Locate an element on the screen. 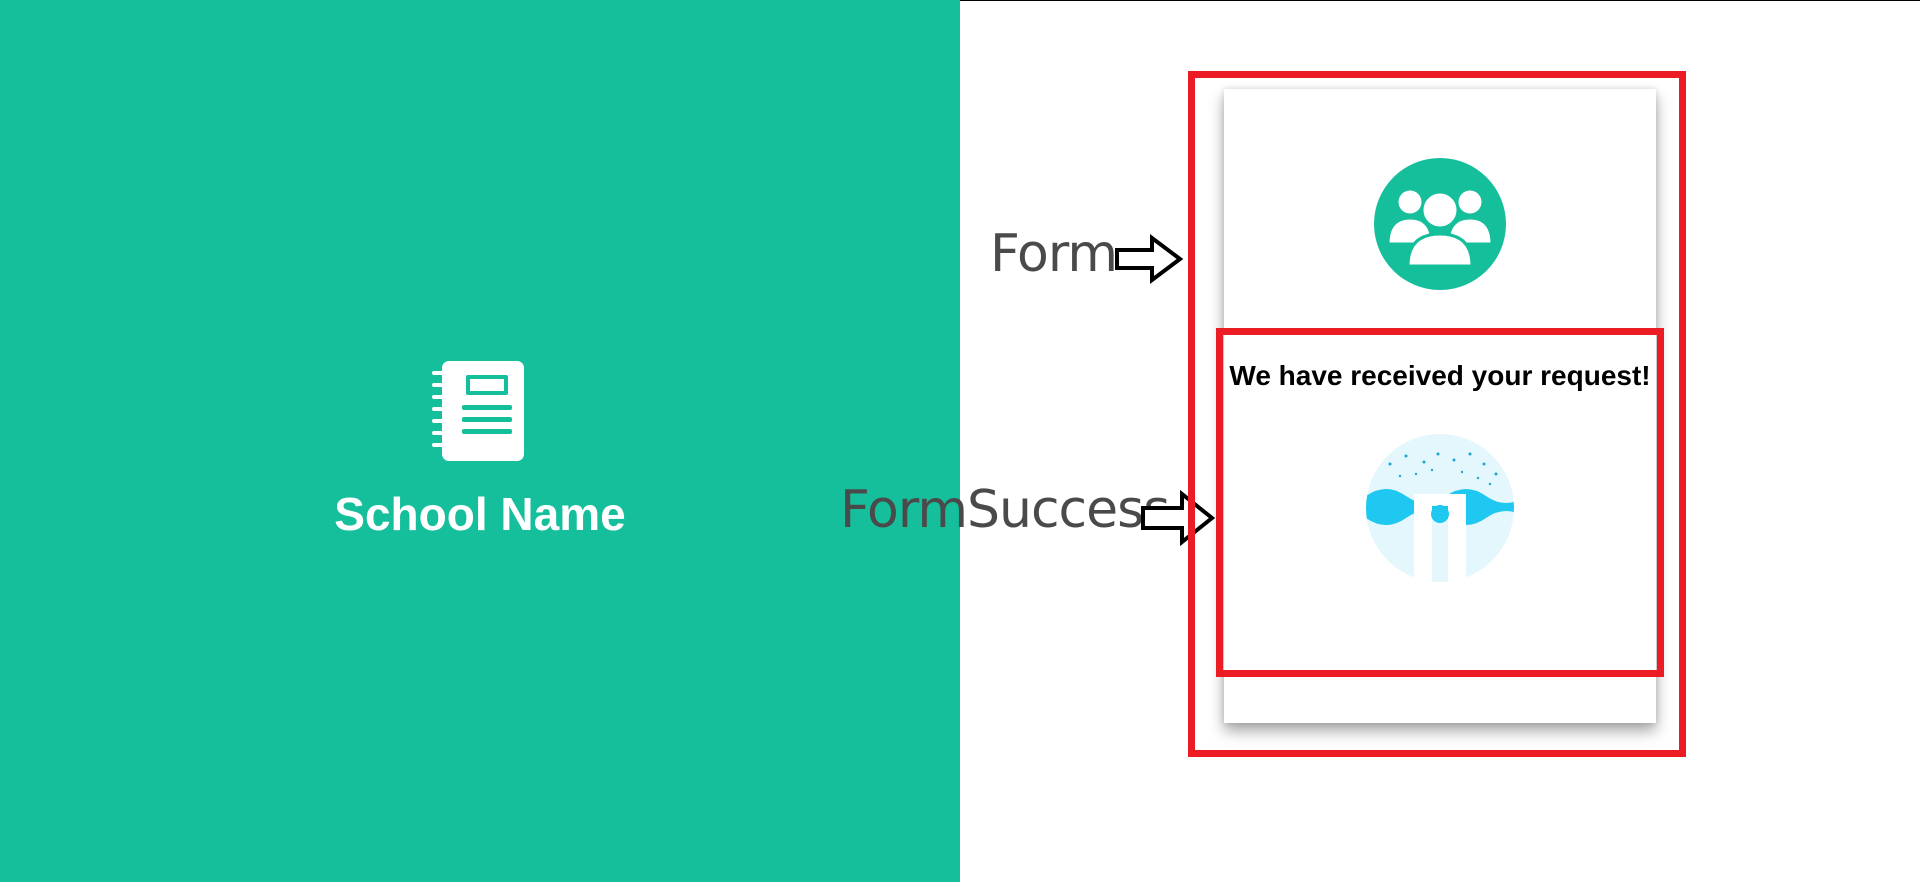 This screenshot has width=1920, height=882. form-annotation-label: Form is located at coordinates (1054, 254).